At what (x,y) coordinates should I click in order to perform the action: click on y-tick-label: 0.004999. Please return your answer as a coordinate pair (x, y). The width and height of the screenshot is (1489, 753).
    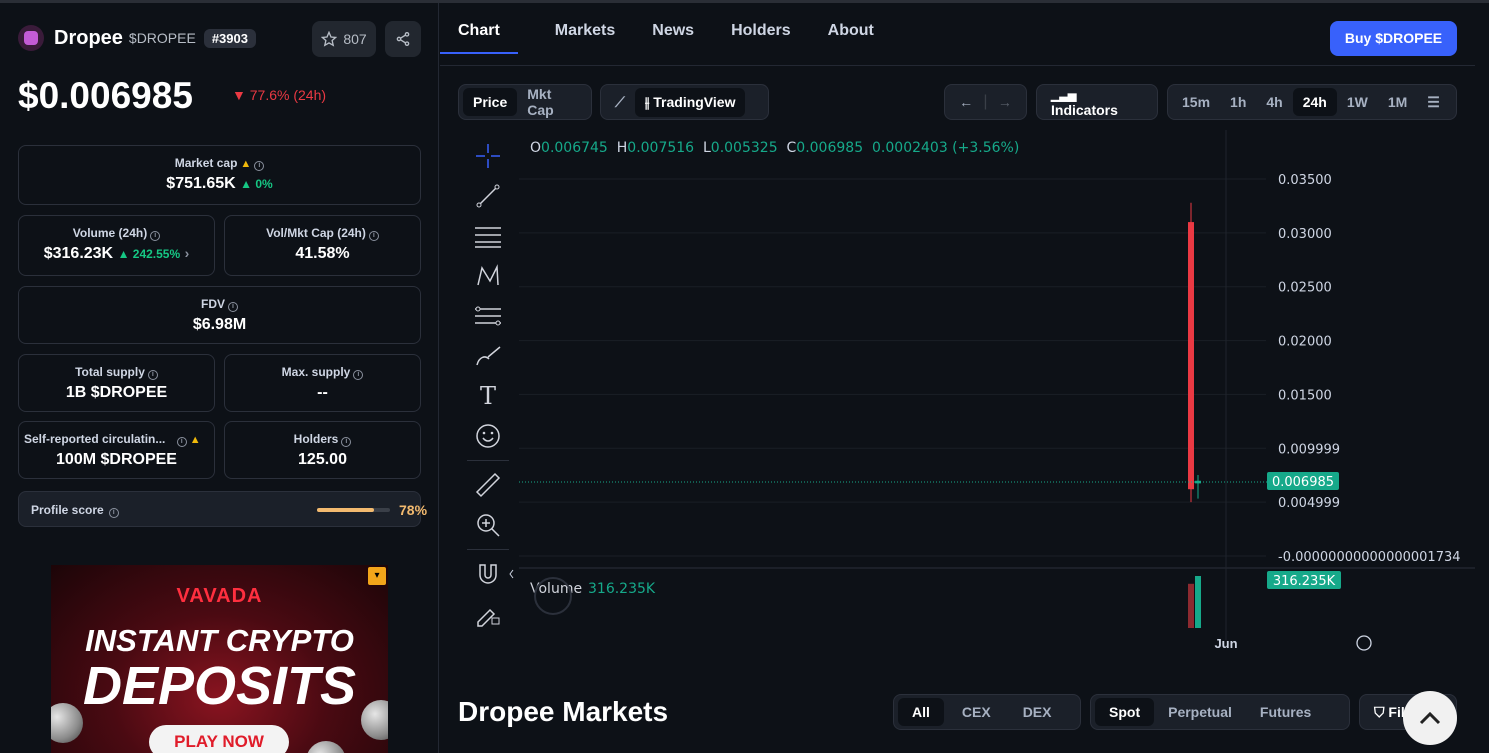
    Looking at the image, I should click on (1309, 503).